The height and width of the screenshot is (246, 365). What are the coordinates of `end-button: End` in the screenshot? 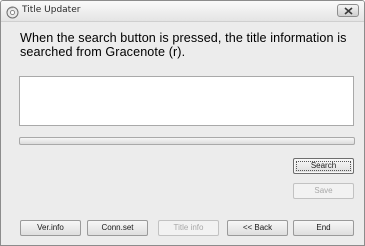 It's located at (323, 228).